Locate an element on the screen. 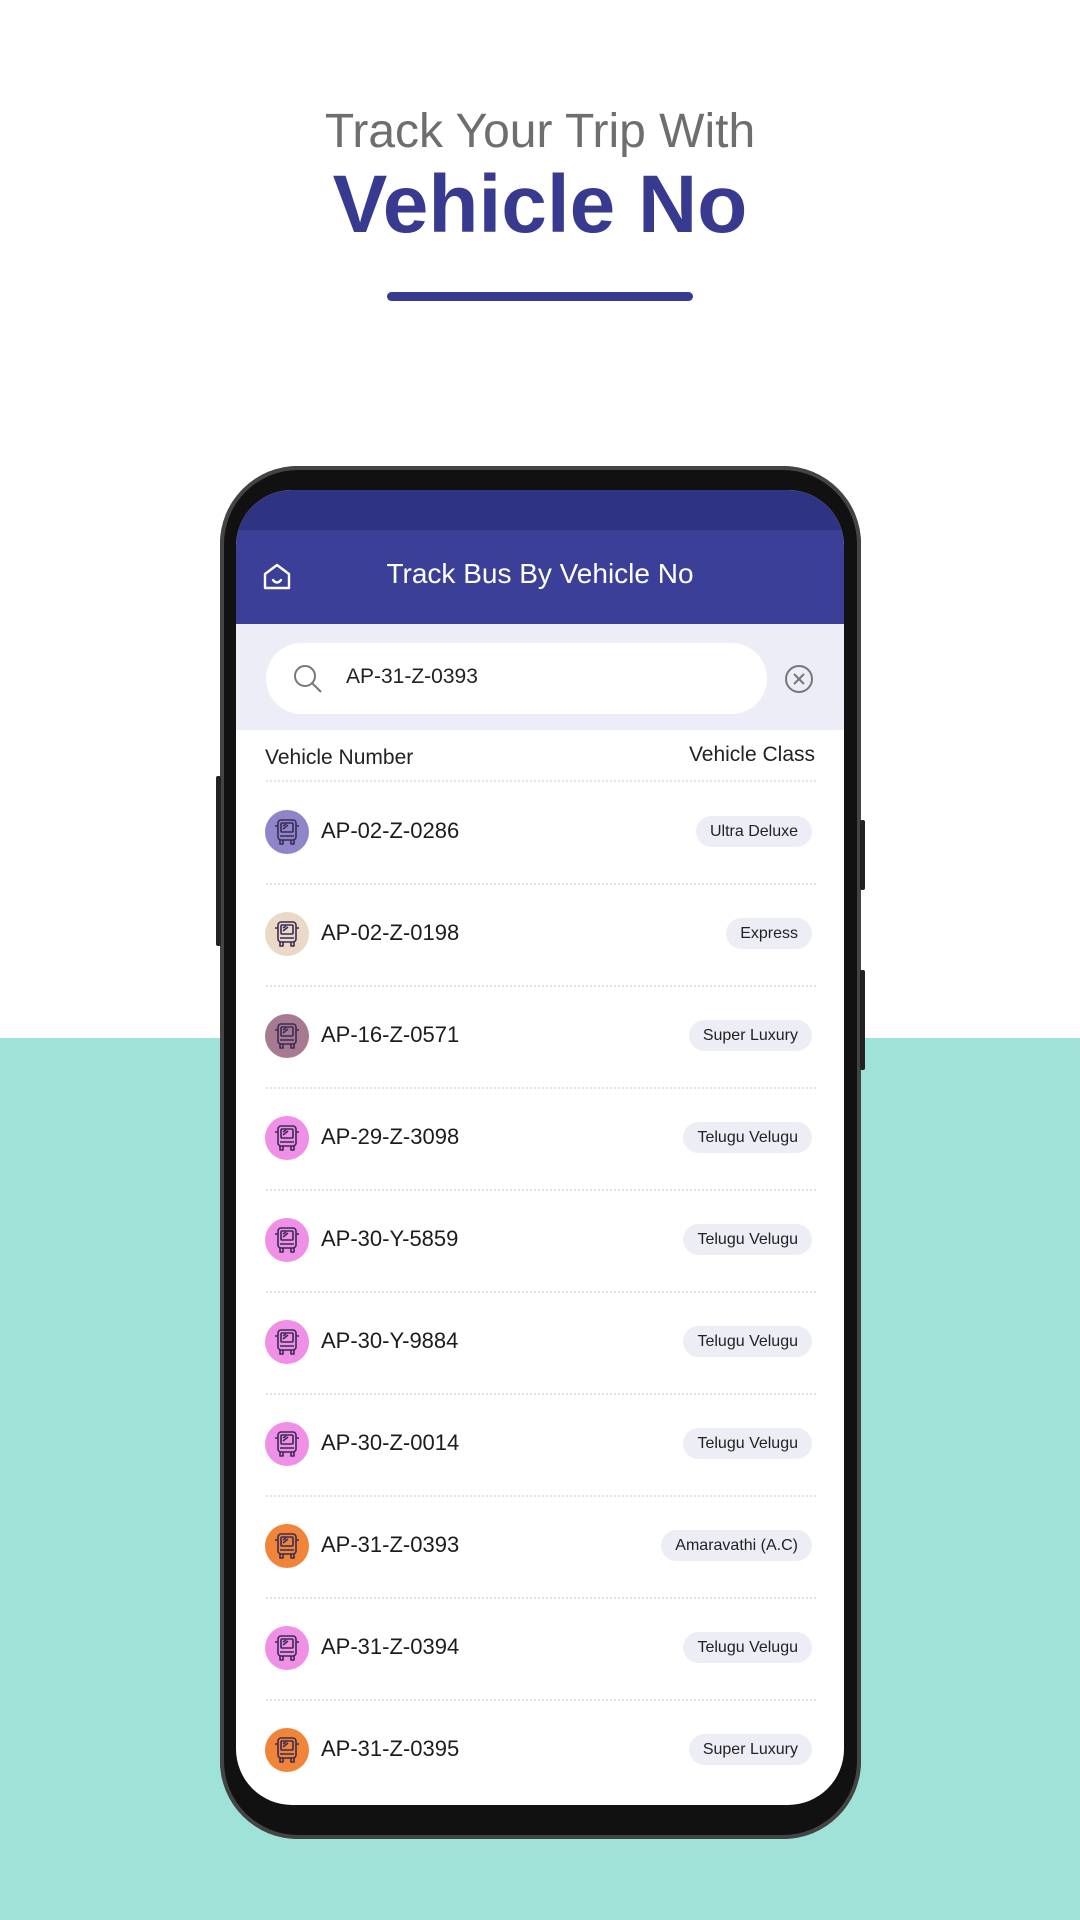 This screenshot has height=1920, width=1080. vehicle-row: AP-16-Z-0571 Super Luxury is located at coordinates (540, 1037).